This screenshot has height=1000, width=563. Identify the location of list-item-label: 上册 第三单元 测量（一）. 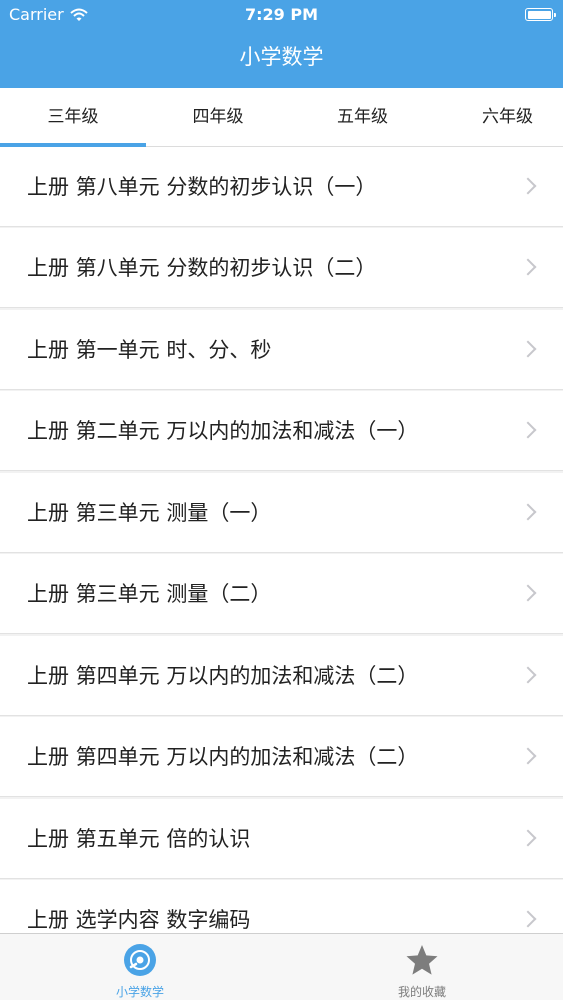
(149, 513).